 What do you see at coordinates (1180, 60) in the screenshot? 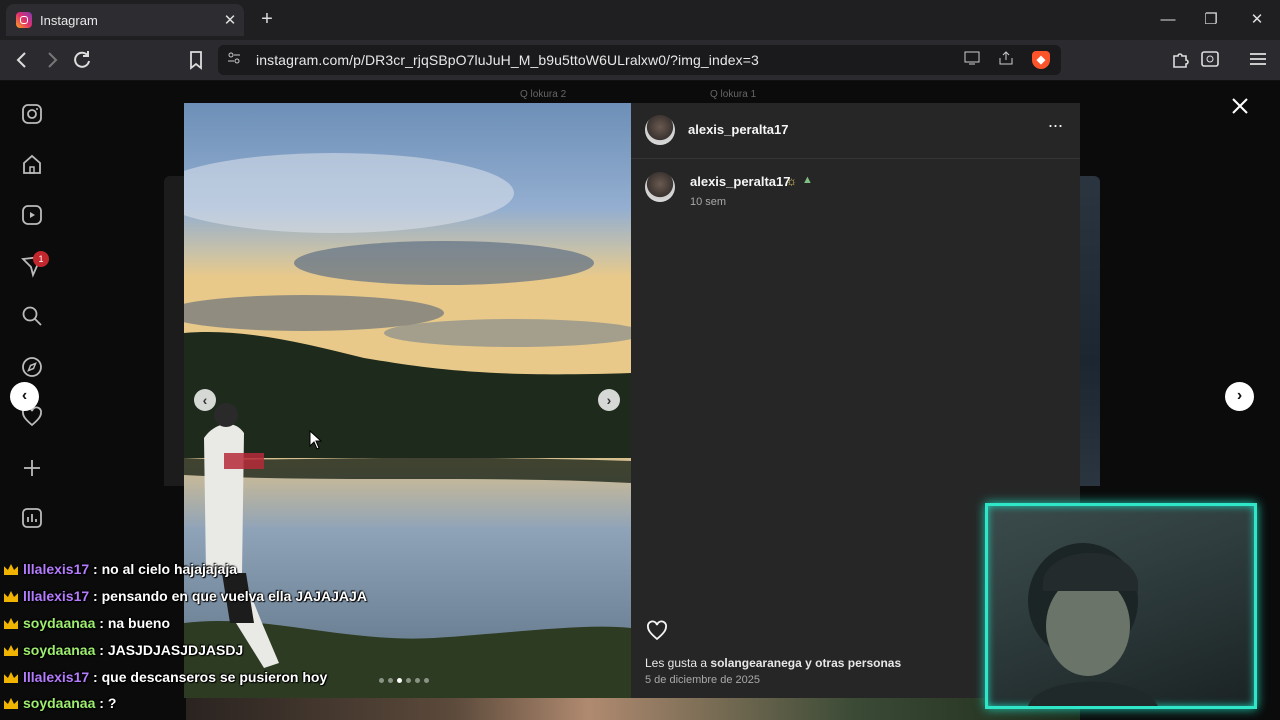
I see `extensions-icon` at bounding box center [1180, 60].